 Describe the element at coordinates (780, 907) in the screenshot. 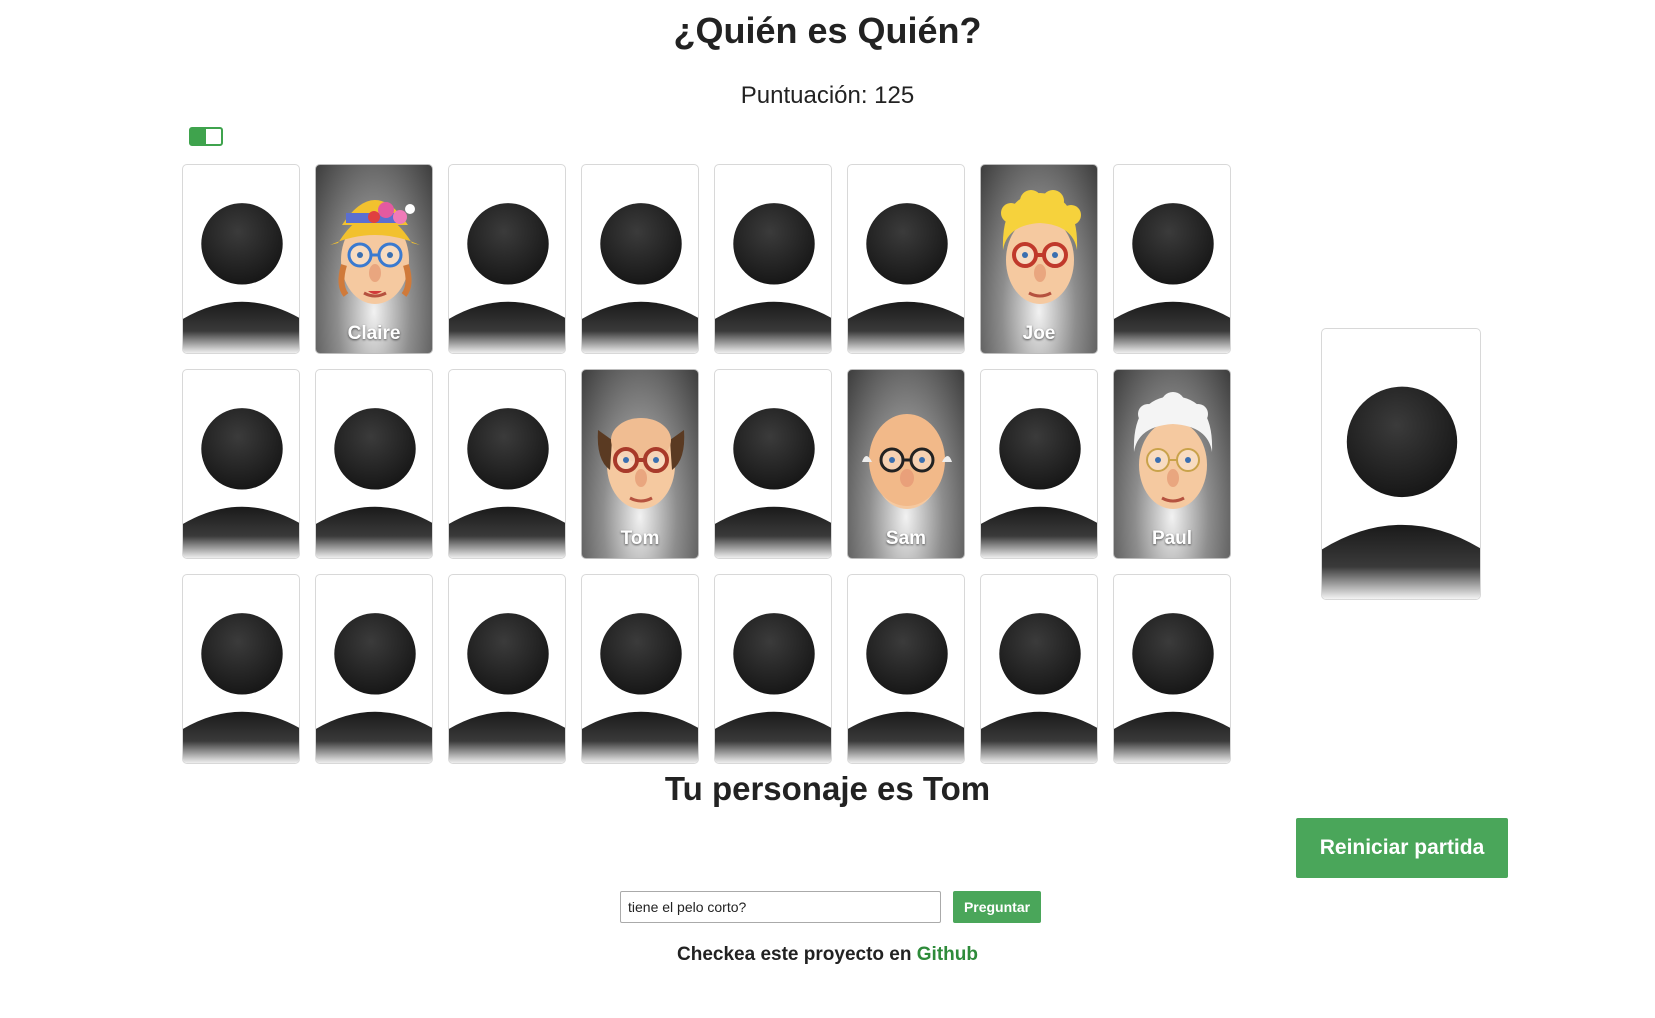

I see `question-input` at that location.